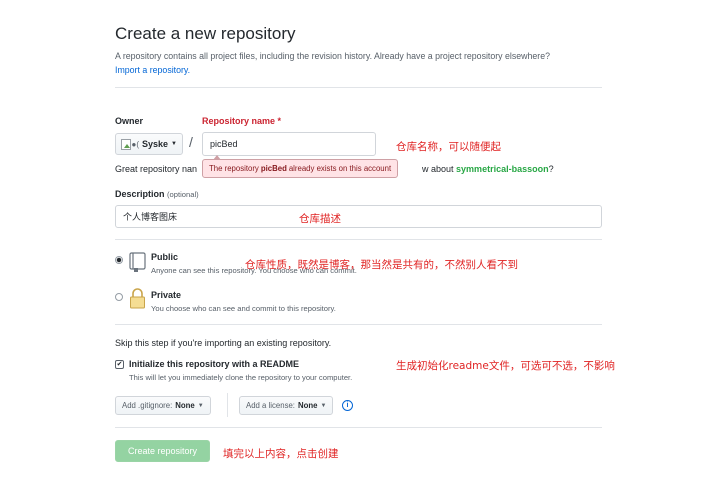 The width and height of the screenshot is (720, 484). I want to click on page-title: Create a new repository, so click(205, 33).